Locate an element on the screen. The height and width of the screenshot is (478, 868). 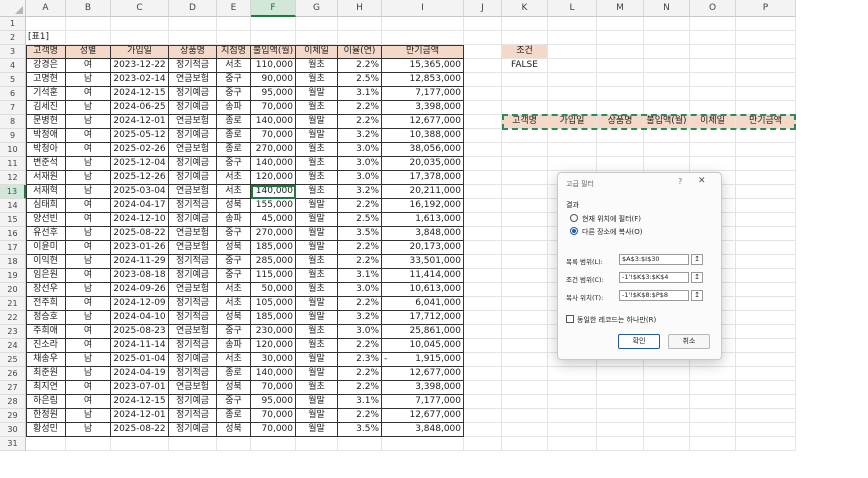
column-header: P is located at coordinates (766, 8).